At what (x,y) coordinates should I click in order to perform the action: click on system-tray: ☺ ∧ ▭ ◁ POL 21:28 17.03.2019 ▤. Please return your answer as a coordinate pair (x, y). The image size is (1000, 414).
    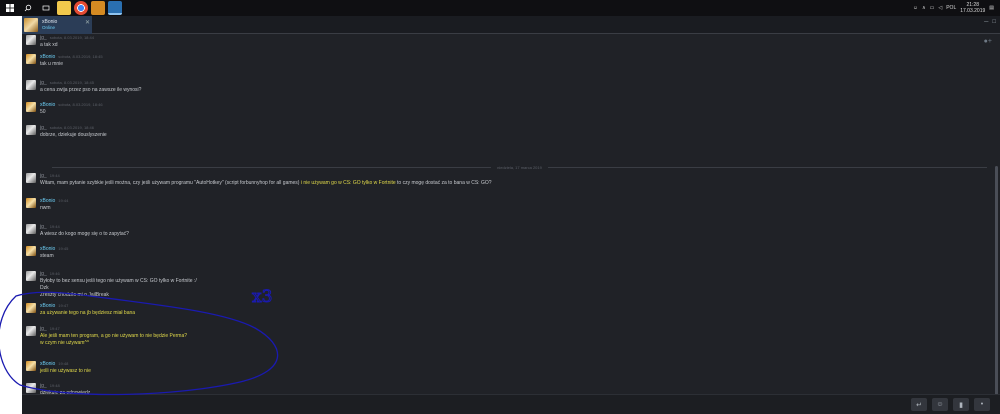
    Looking at the image, I should click on (953, 8).